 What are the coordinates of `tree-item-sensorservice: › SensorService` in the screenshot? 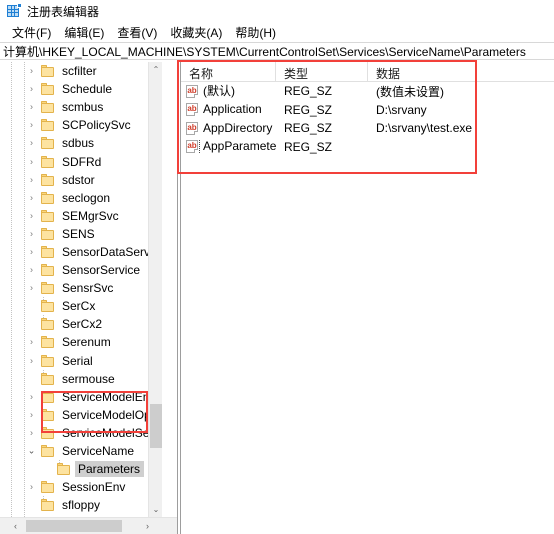 It's located at (81, 270).